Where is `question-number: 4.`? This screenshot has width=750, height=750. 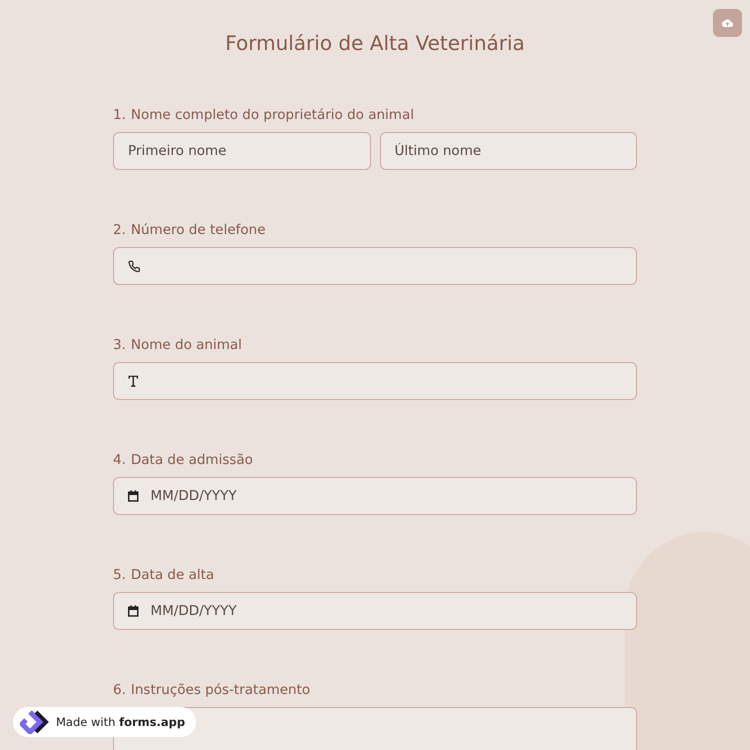
question-number: 4. is located at coordinates (119, 460).